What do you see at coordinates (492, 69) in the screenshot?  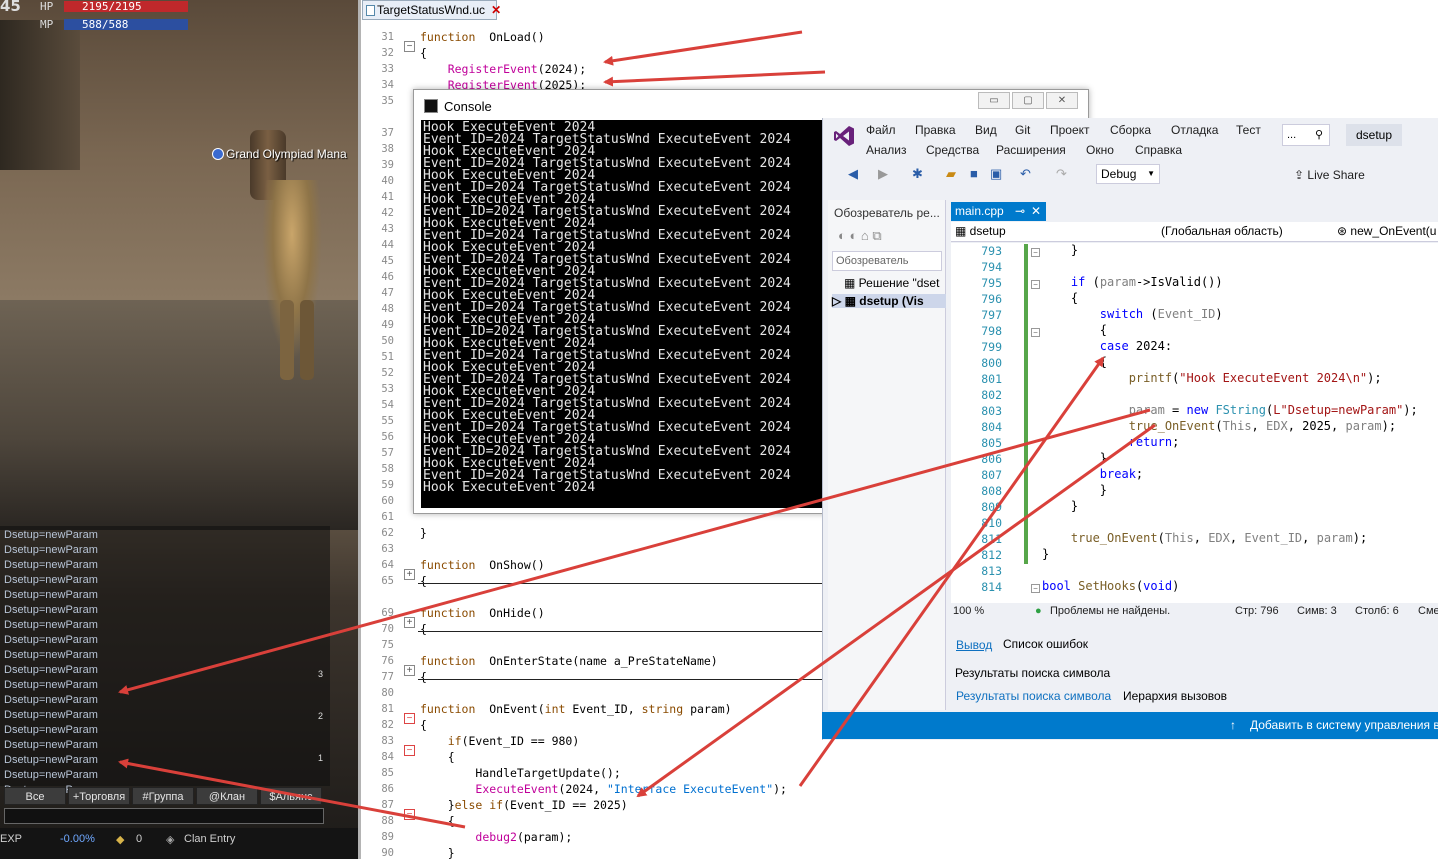 I see `code-token: RegisterEvent` at bounding box center [492, 69].